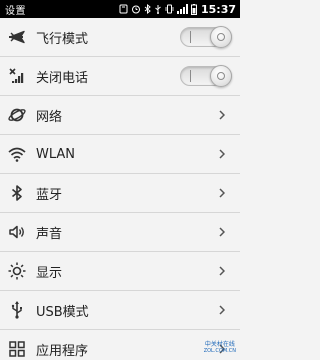 This screenshot has width=320, height=360. What do you see at coordinates (62, 312) in the screenshot?
I see `settings-item-label: USB模式` at bounding box center [62, 312].